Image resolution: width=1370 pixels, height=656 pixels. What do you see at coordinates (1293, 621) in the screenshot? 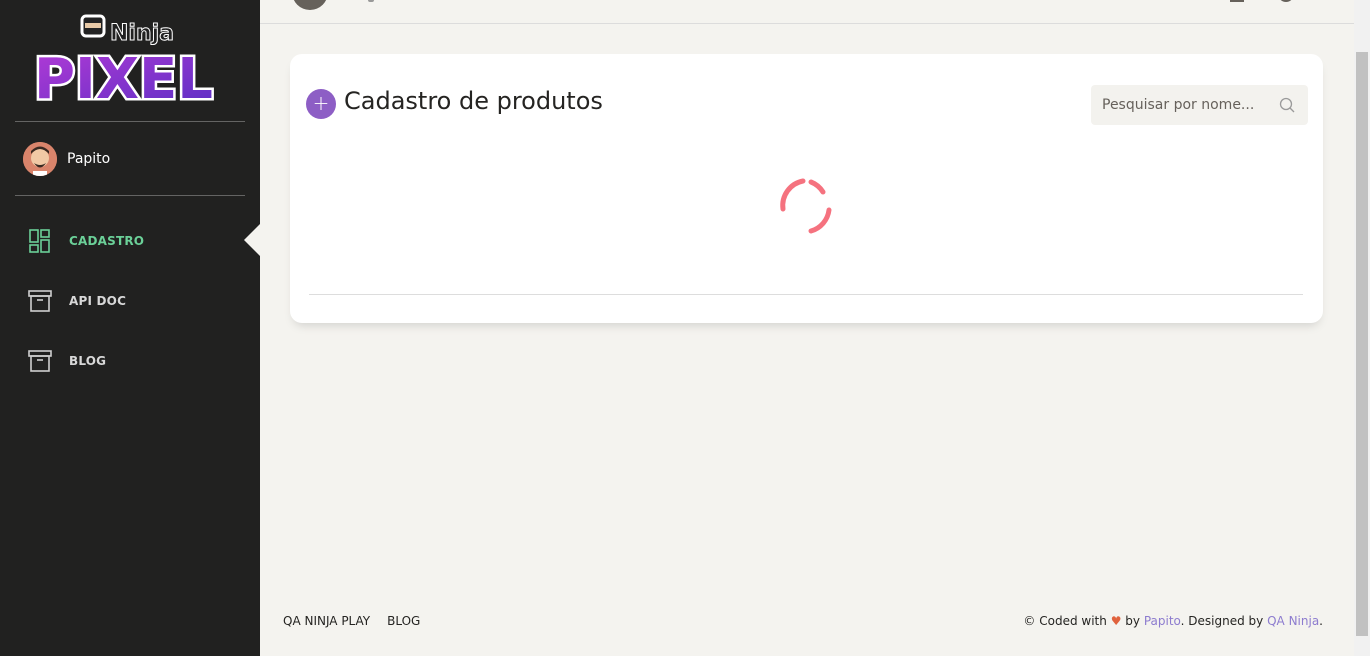
I see `designer-link: QA Ninja` at bounding box center [1293, 621].